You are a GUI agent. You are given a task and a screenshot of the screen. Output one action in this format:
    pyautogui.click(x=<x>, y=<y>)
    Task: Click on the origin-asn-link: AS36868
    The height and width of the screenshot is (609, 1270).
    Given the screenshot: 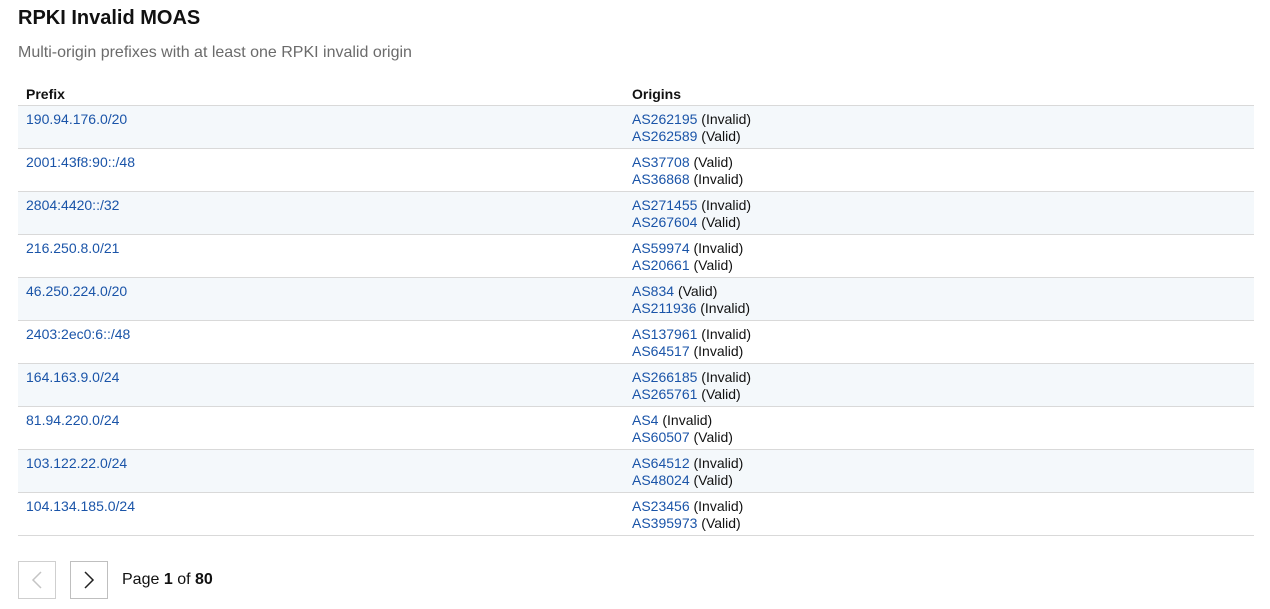 What is the action you would take?
    pyautogui.click(x=661, y=179)
    